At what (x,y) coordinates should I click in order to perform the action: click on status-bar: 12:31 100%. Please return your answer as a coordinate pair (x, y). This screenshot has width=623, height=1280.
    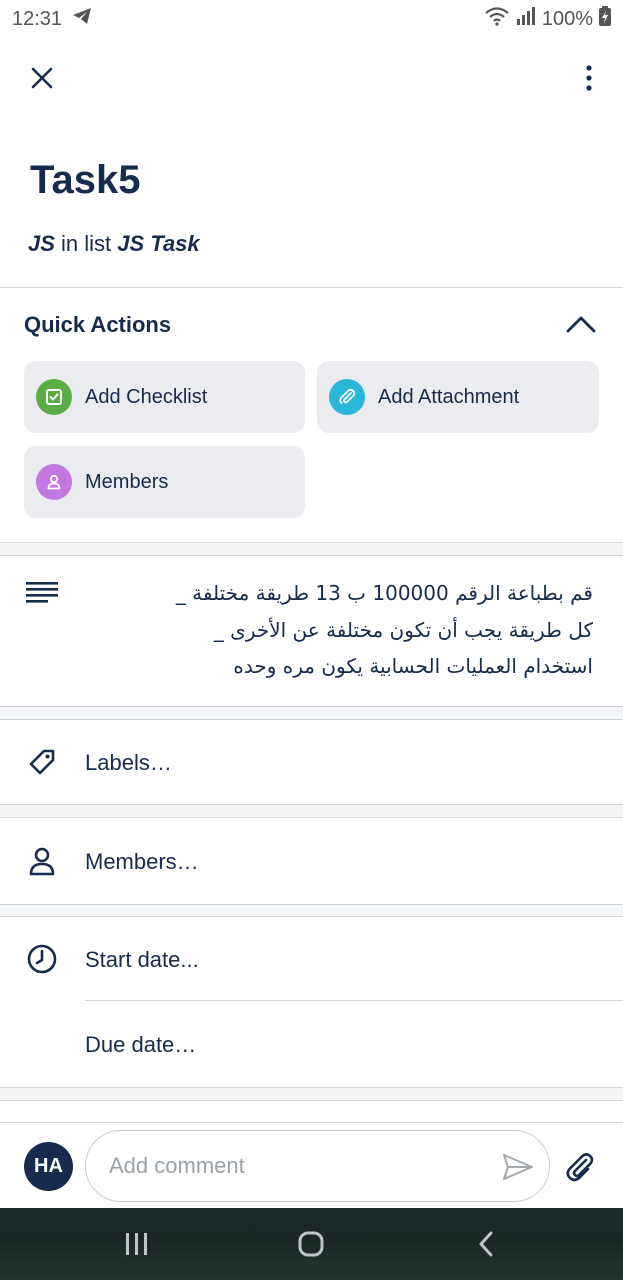
    Looking at the image, I should click on (311, 19).